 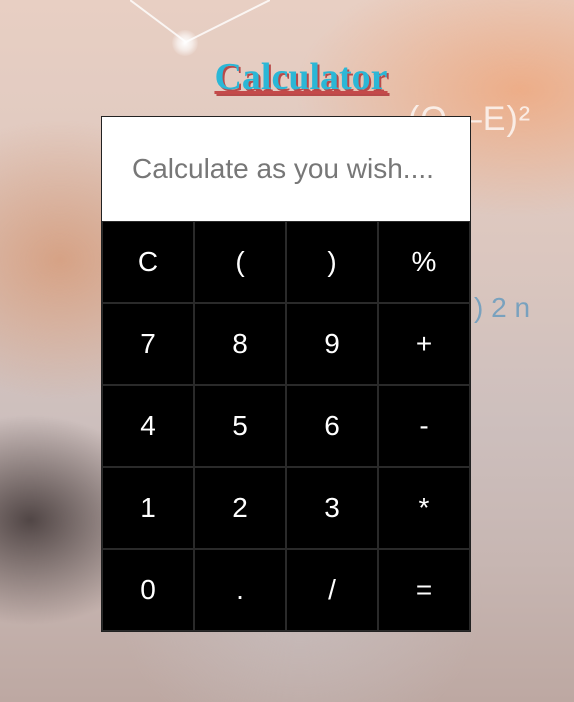 I want to click on digit-1-button: 1, so click(x=148, y=508).